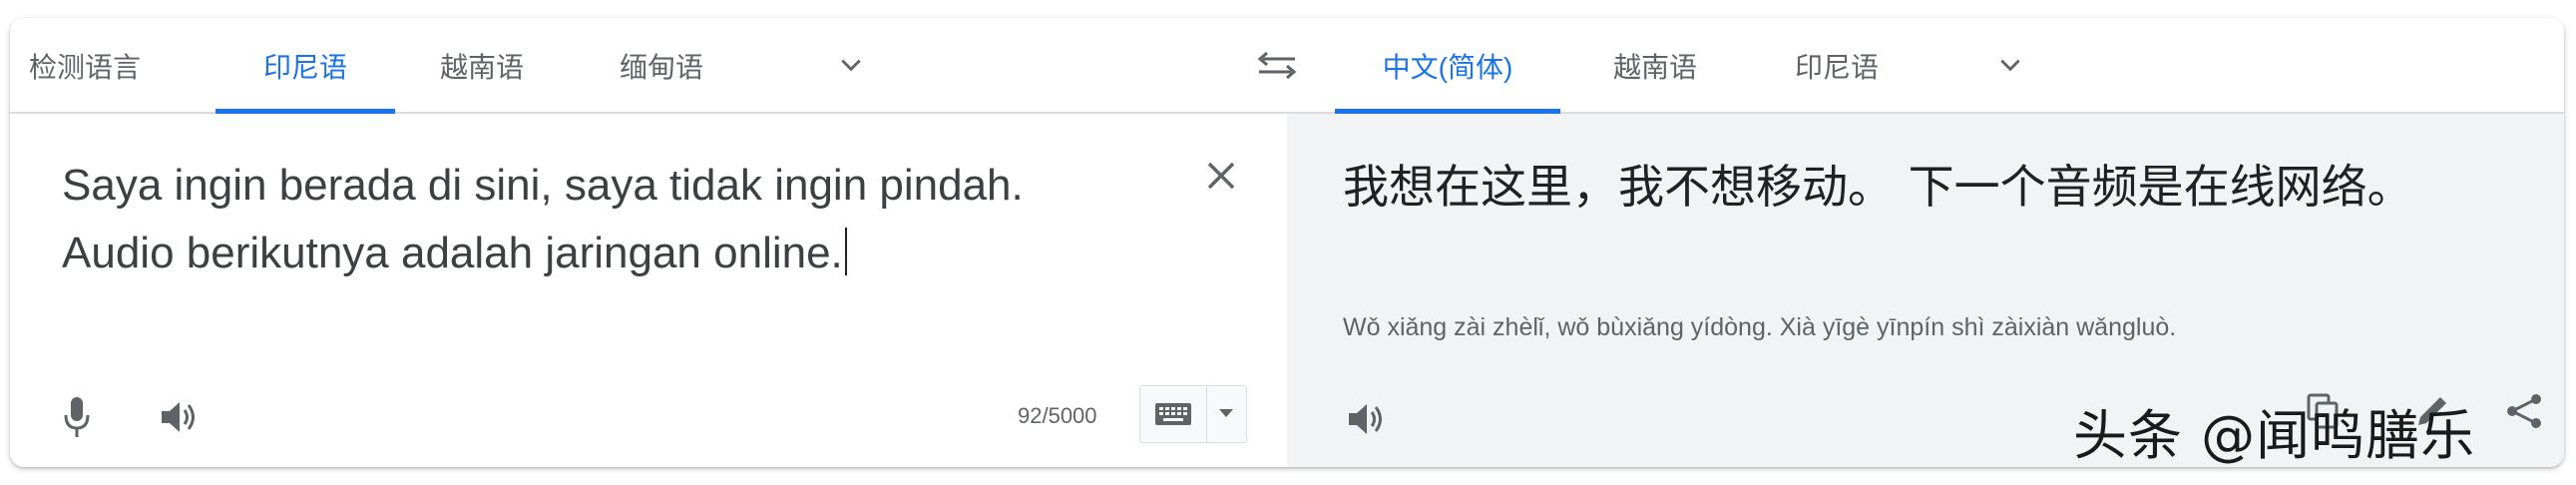  What do you see at coordinates (1057, 415) in the screenshot?
I see `character-count: 92/5000` at bounding box center [1057, 415].